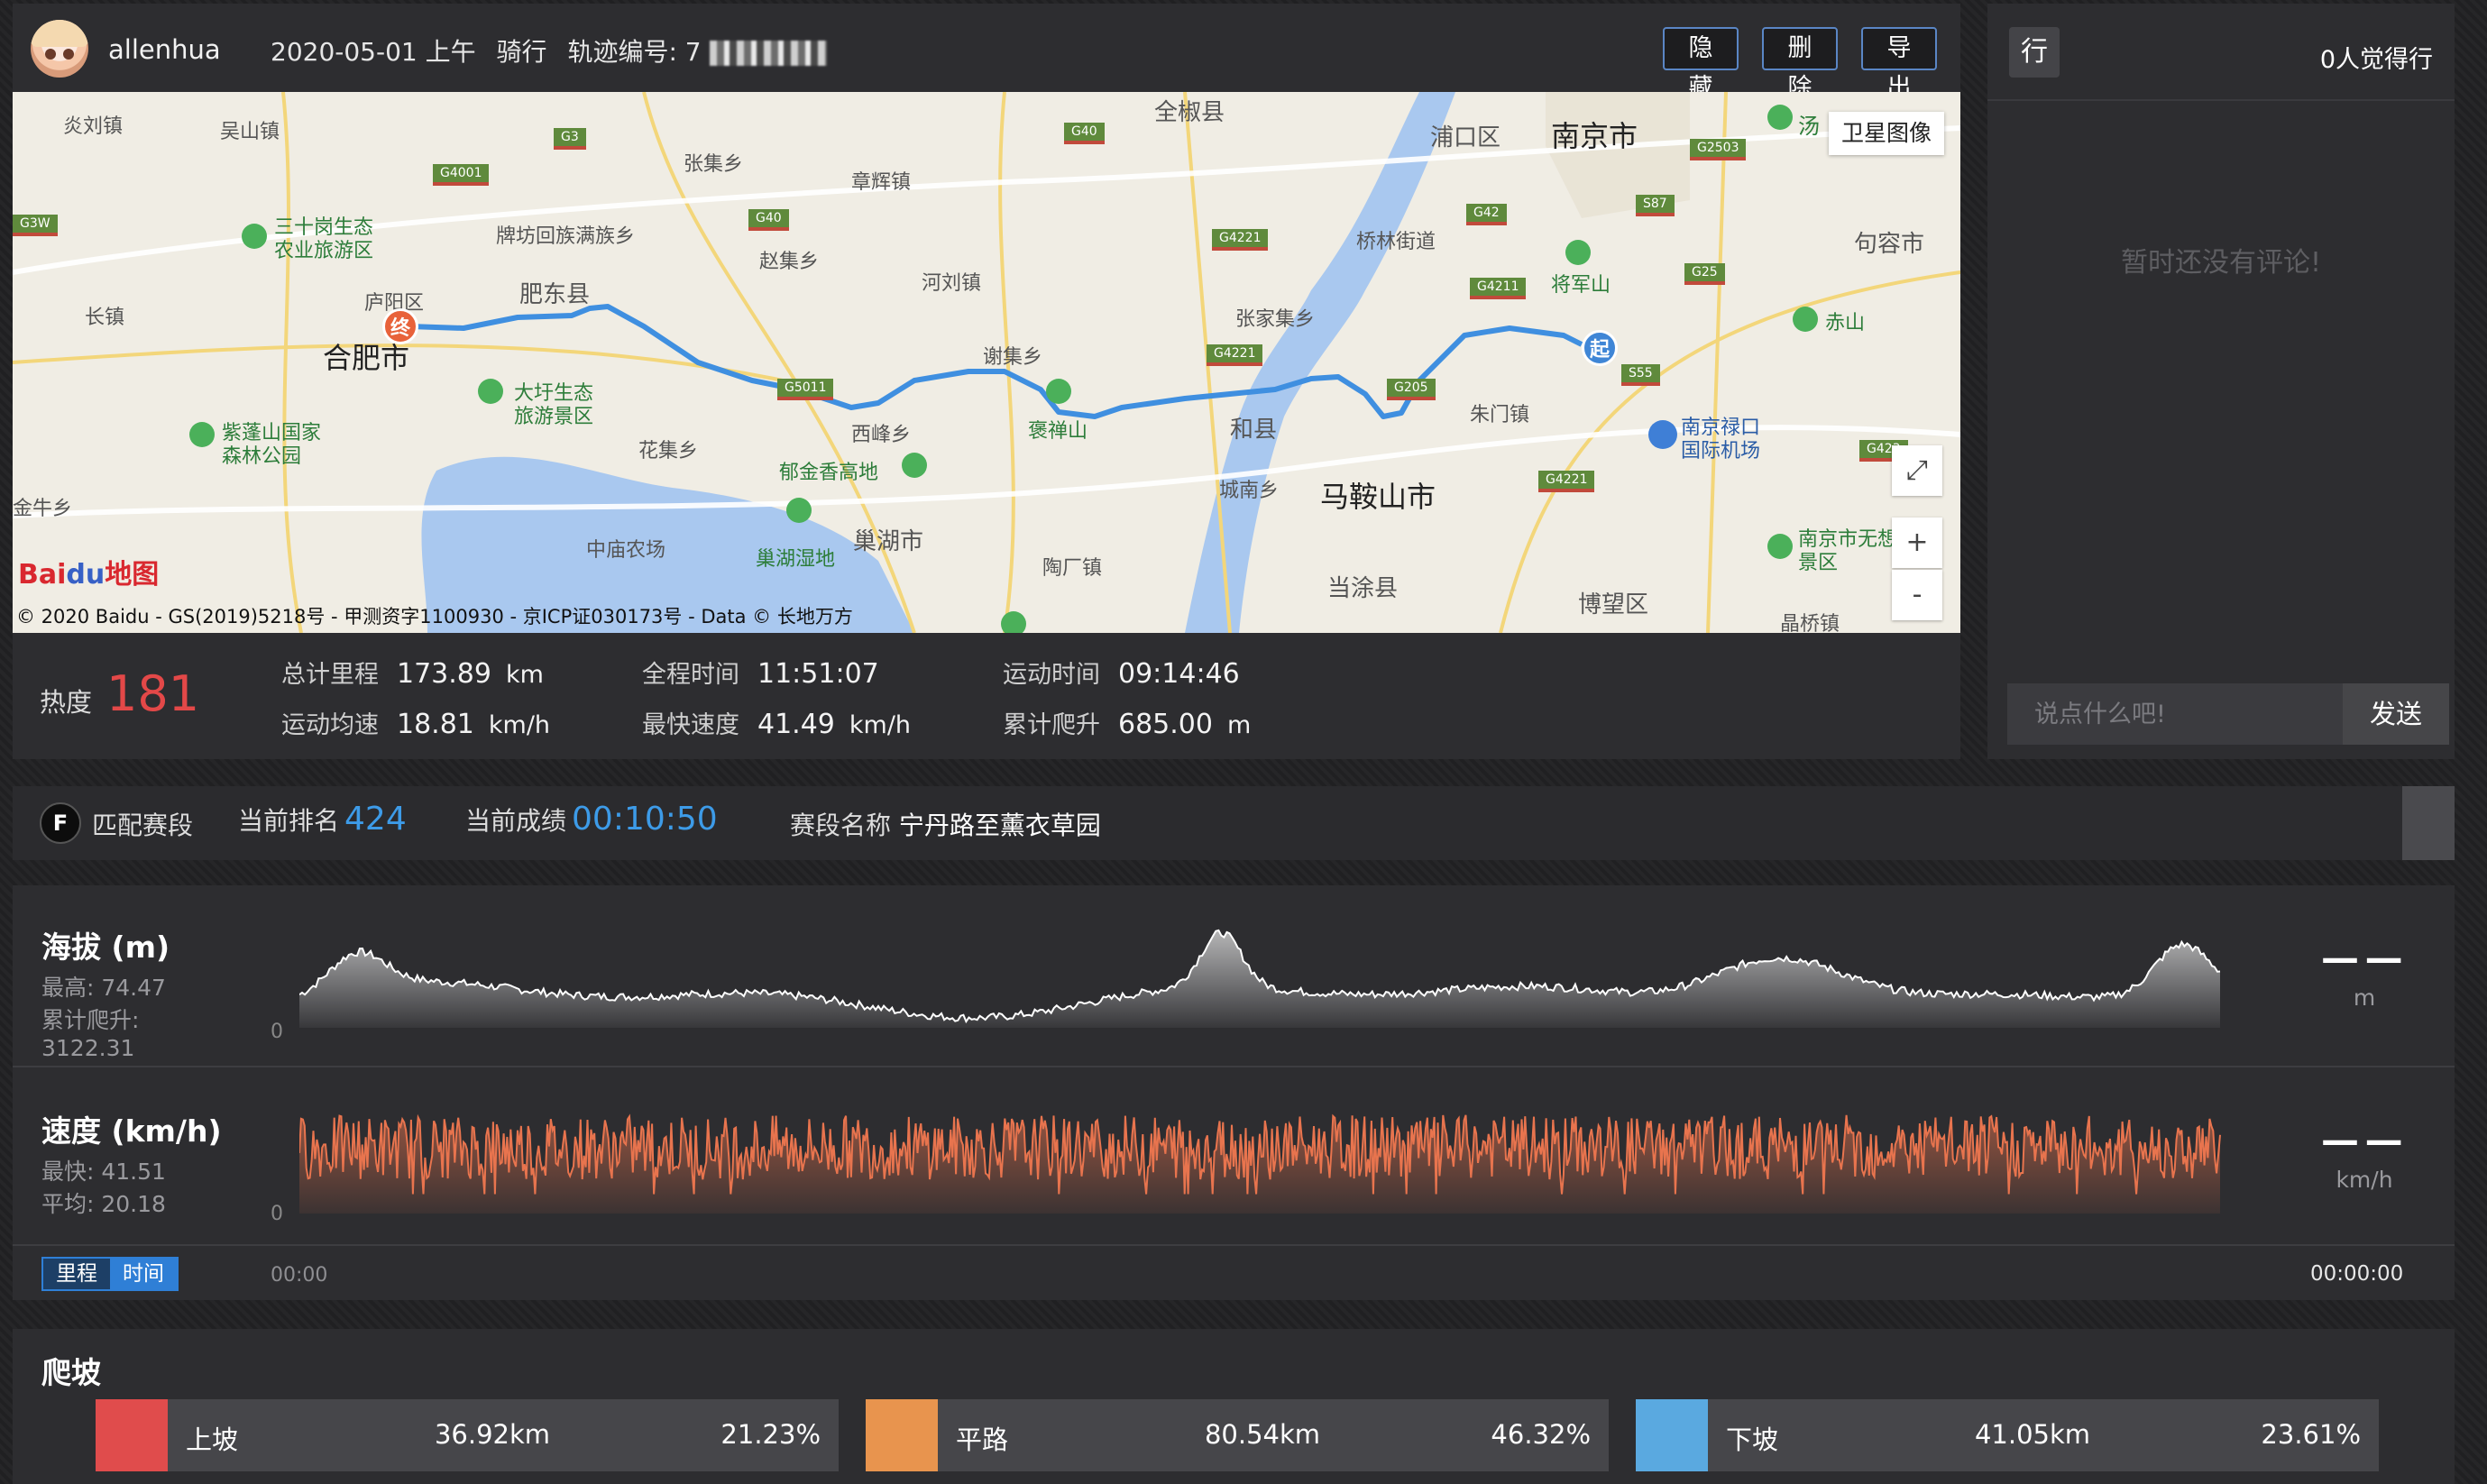 This screenshot has height=1484, width=2487. What do you see at coordinates (1887, 133) in the screenshot?
I see `satellite-button: 卫星图像` at bounding box center [1887, 133].